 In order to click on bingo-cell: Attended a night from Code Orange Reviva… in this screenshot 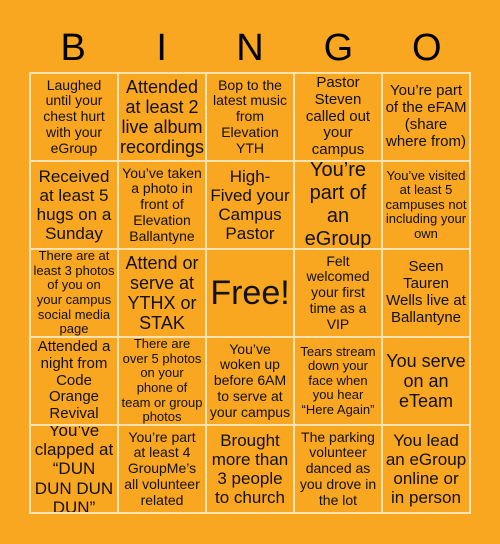, I will do `click(74, 381)`.